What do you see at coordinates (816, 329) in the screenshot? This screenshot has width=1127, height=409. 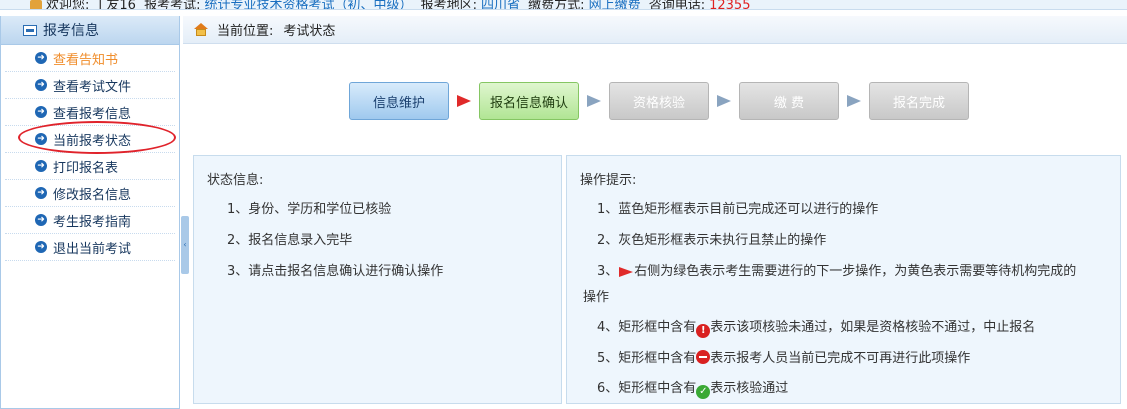 I see `tip-line: 4、矩形框中含有! 表示该项核验未通过，如果是资格核验不通过，中止报名` at bounding box center [816, 329].